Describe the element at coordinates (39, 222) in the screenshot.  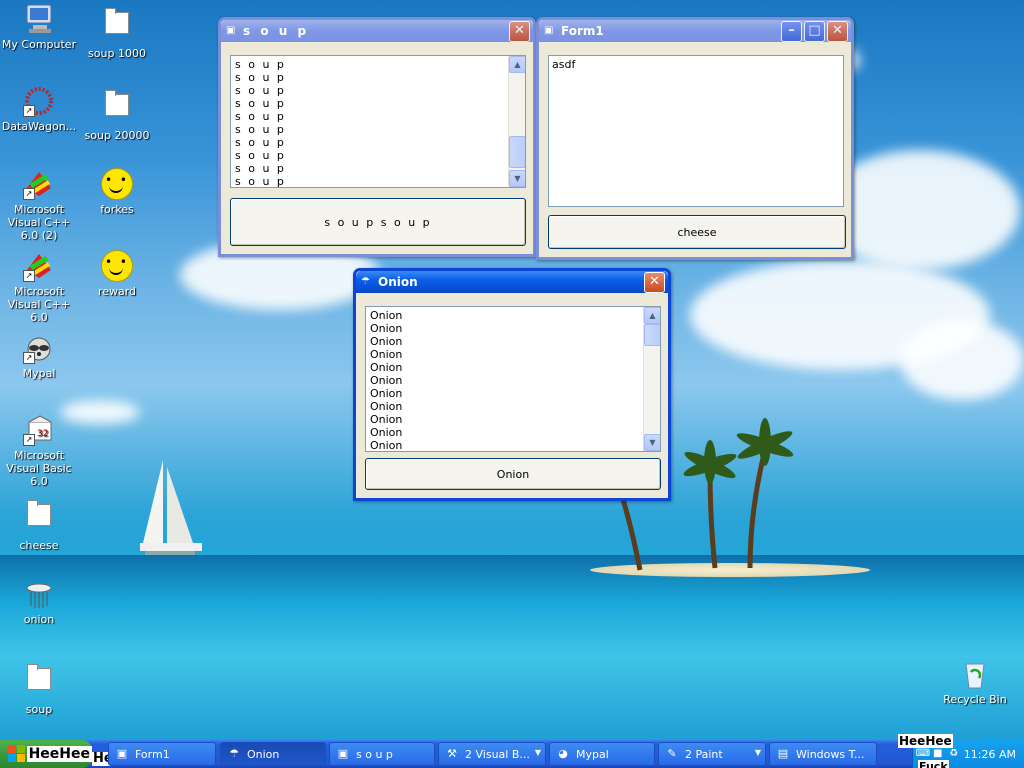
I see `desktop-icon-label: Microsoft Visual C++ 6.0 (2)` at that location.